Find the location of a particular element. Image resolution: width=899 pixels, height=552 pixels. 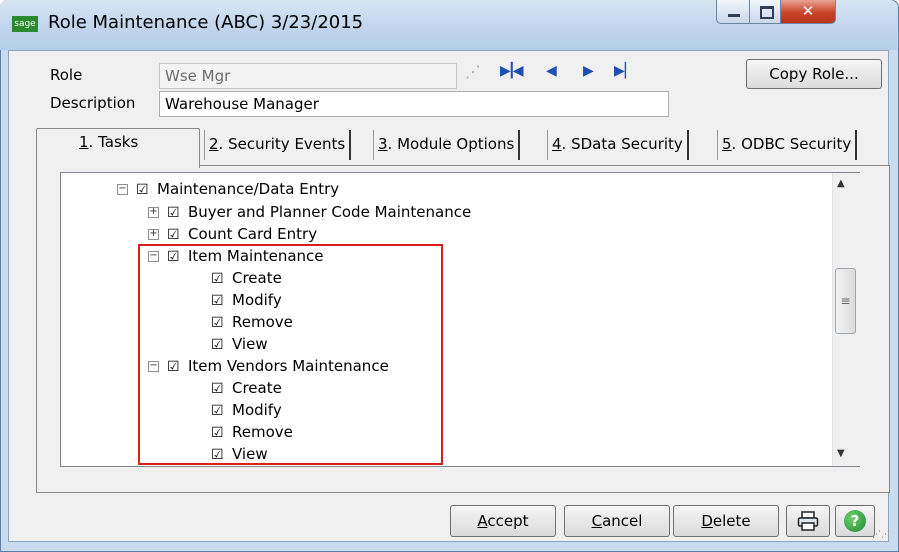

delete-button: Delete is located at coordinates (726, 521).